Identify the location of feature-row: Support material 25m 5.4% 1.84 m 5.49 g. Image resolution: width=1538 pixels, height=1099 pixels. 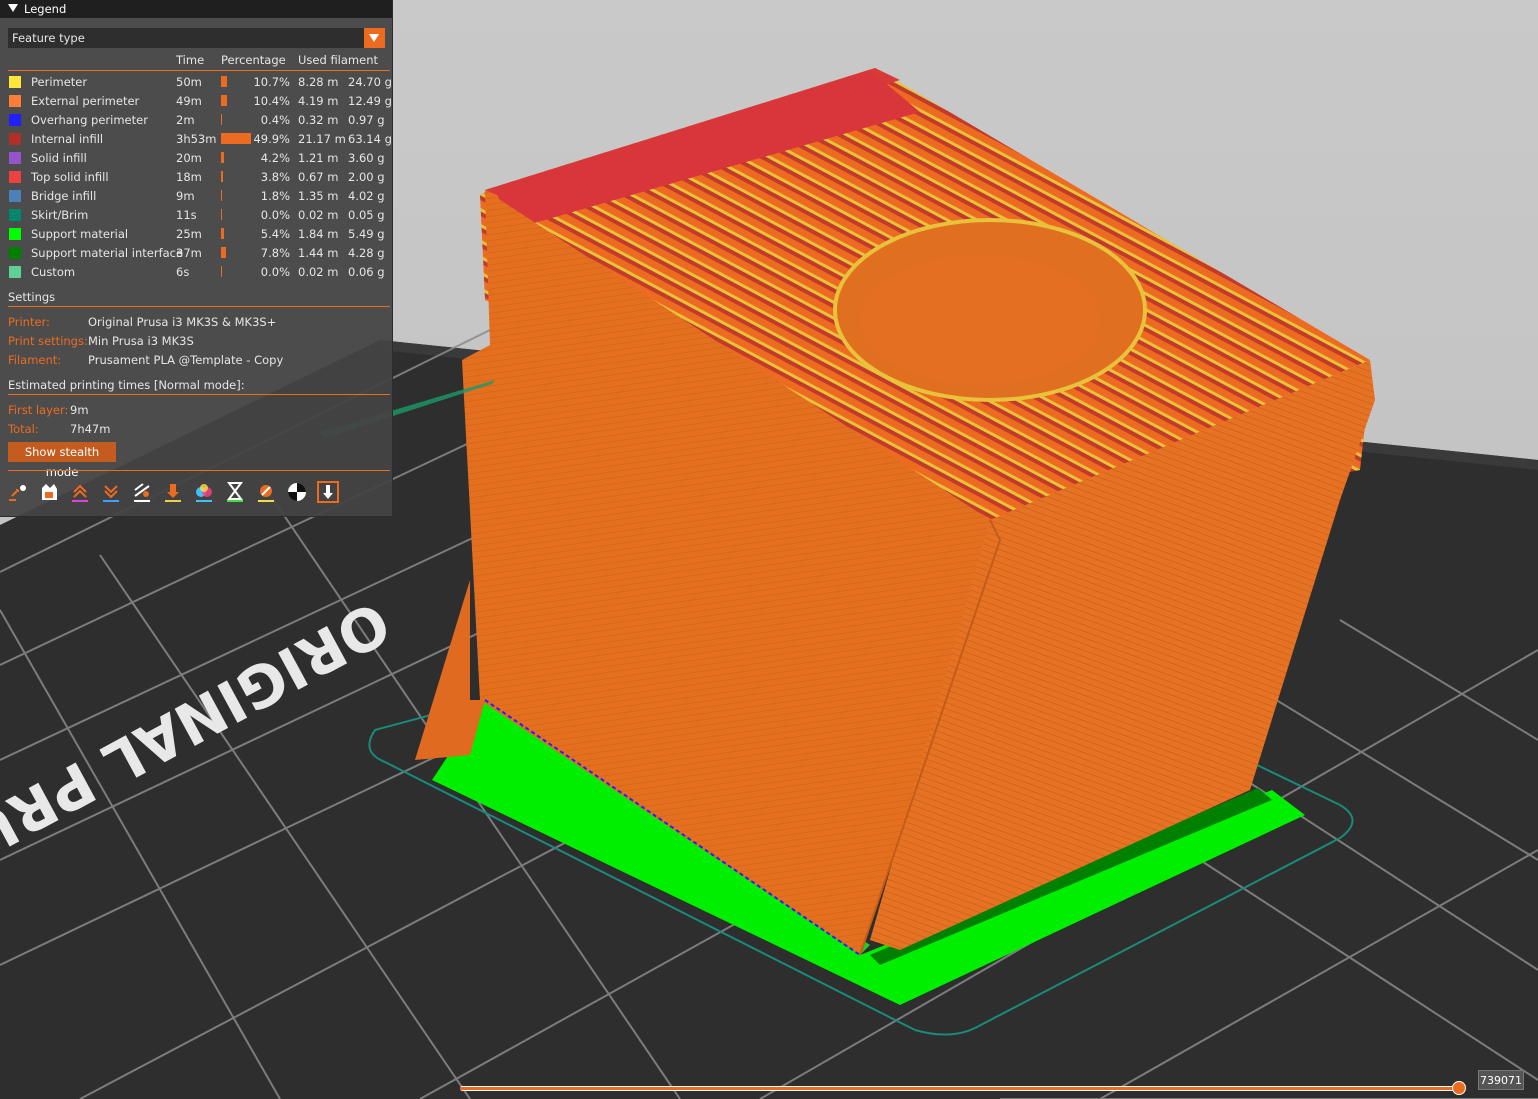
(196, 234).